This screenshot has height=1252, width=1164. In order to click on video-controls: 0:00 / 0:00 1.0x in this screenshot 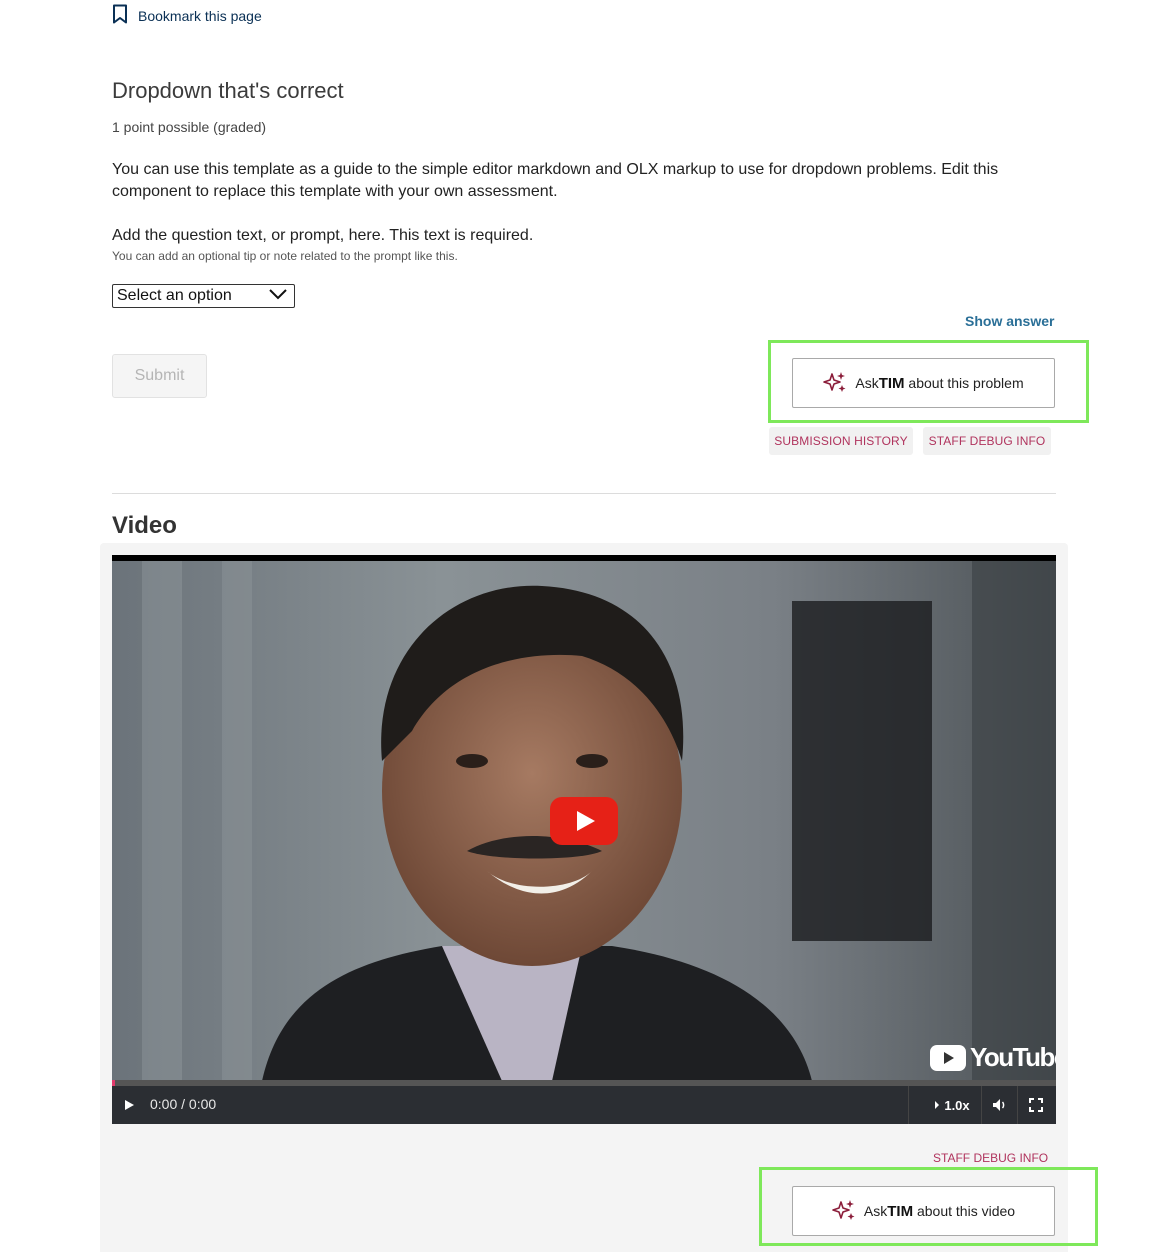, I will do `click(584, 1105)`.